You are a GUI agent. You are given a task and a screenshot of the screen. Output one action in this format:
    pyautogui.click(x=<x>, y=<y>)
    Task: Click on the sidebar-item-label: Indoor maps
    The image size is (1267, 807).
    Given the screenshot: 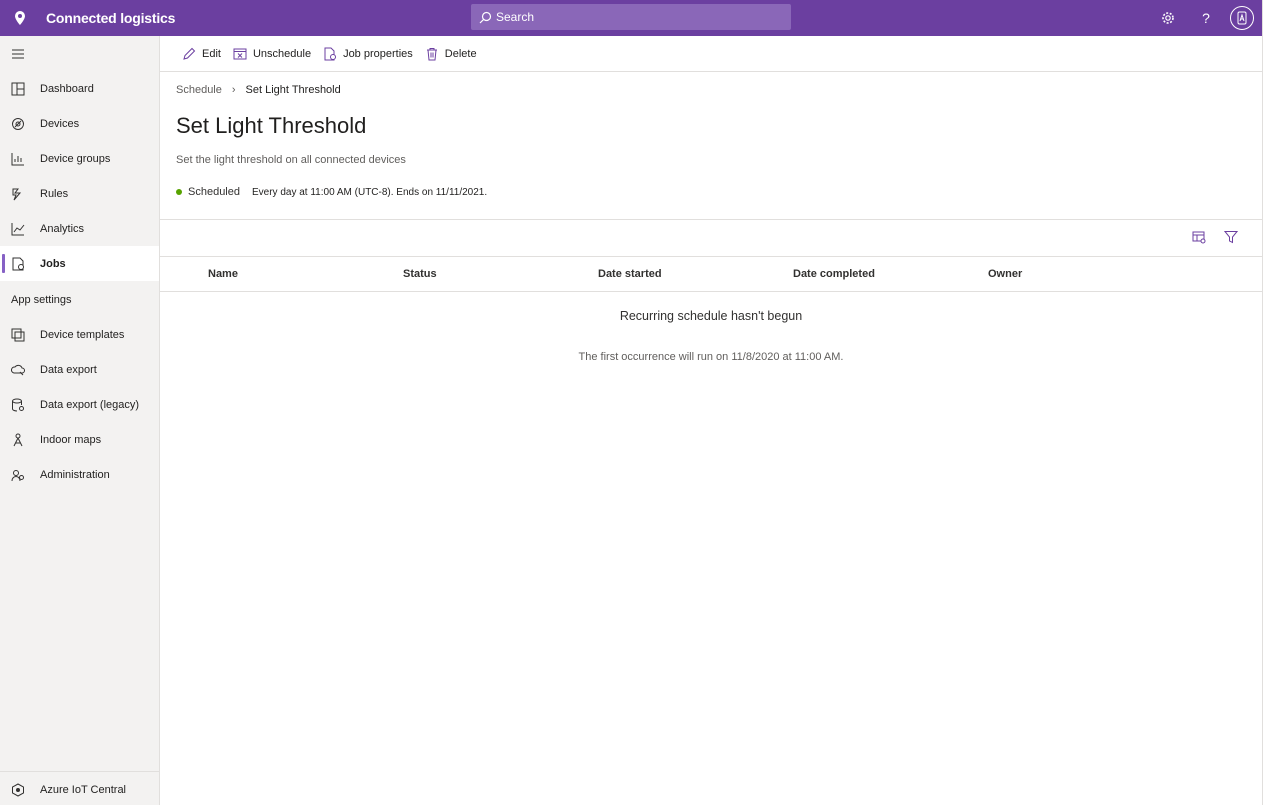 What is the action you would take?
    pyautogui.click(x=71, y=439)
    